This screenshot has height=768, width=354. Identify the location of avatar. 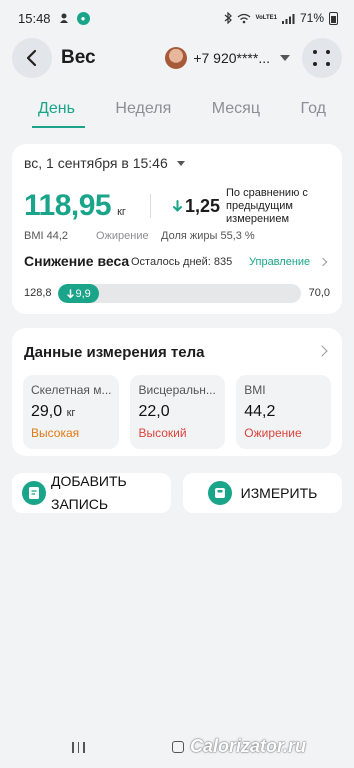
(176, 58).